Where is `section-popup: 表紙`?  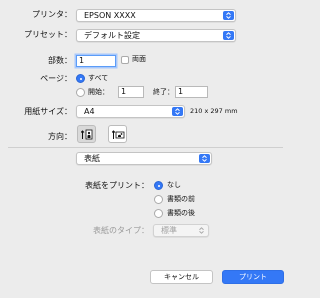 section-popup: 表紙 is located at coordinates (144, 158).